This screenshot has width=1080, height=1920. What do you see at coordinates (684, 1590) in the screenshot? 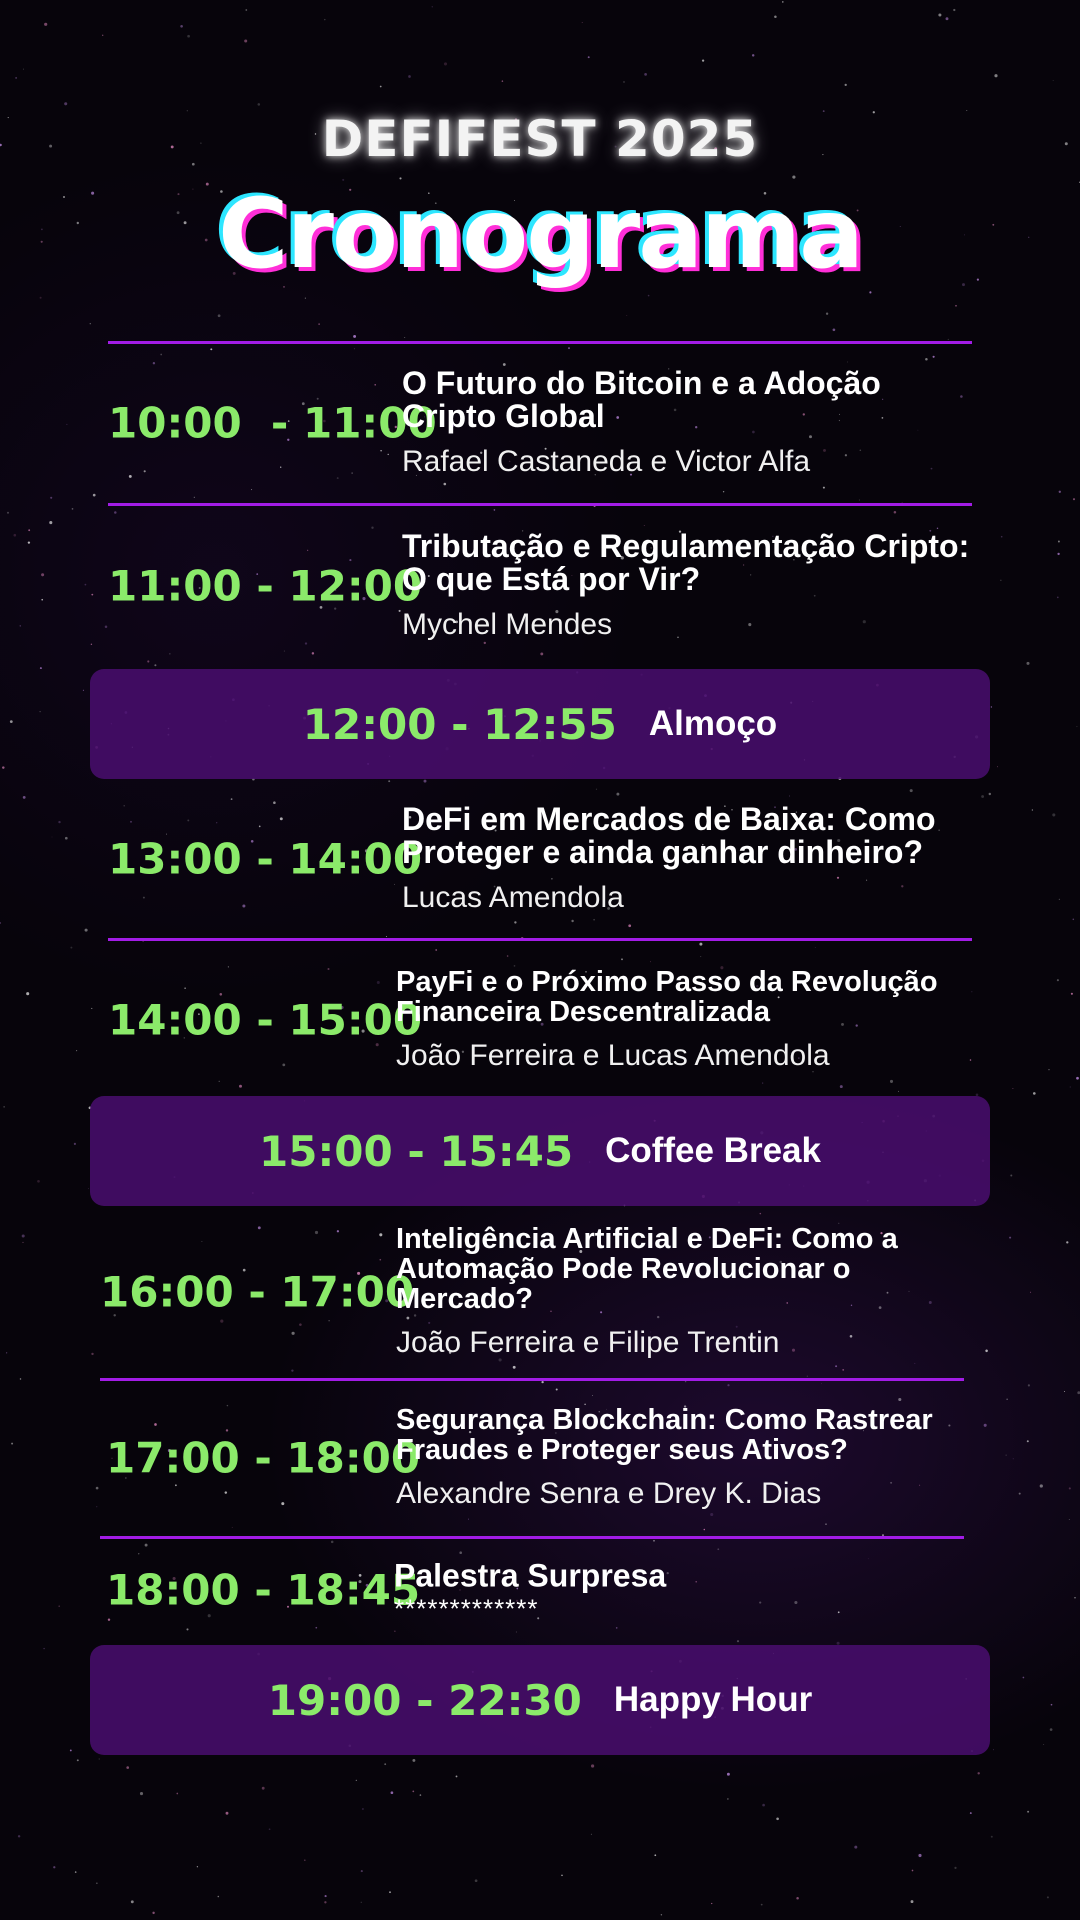
I see `session-info: Palestra Surpresa *************` at bounding box center [684, 1590].